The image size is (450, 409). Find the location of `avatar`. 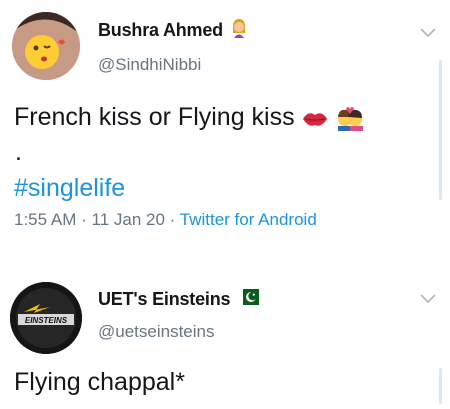

avatar is located at coordinates (46, 46).